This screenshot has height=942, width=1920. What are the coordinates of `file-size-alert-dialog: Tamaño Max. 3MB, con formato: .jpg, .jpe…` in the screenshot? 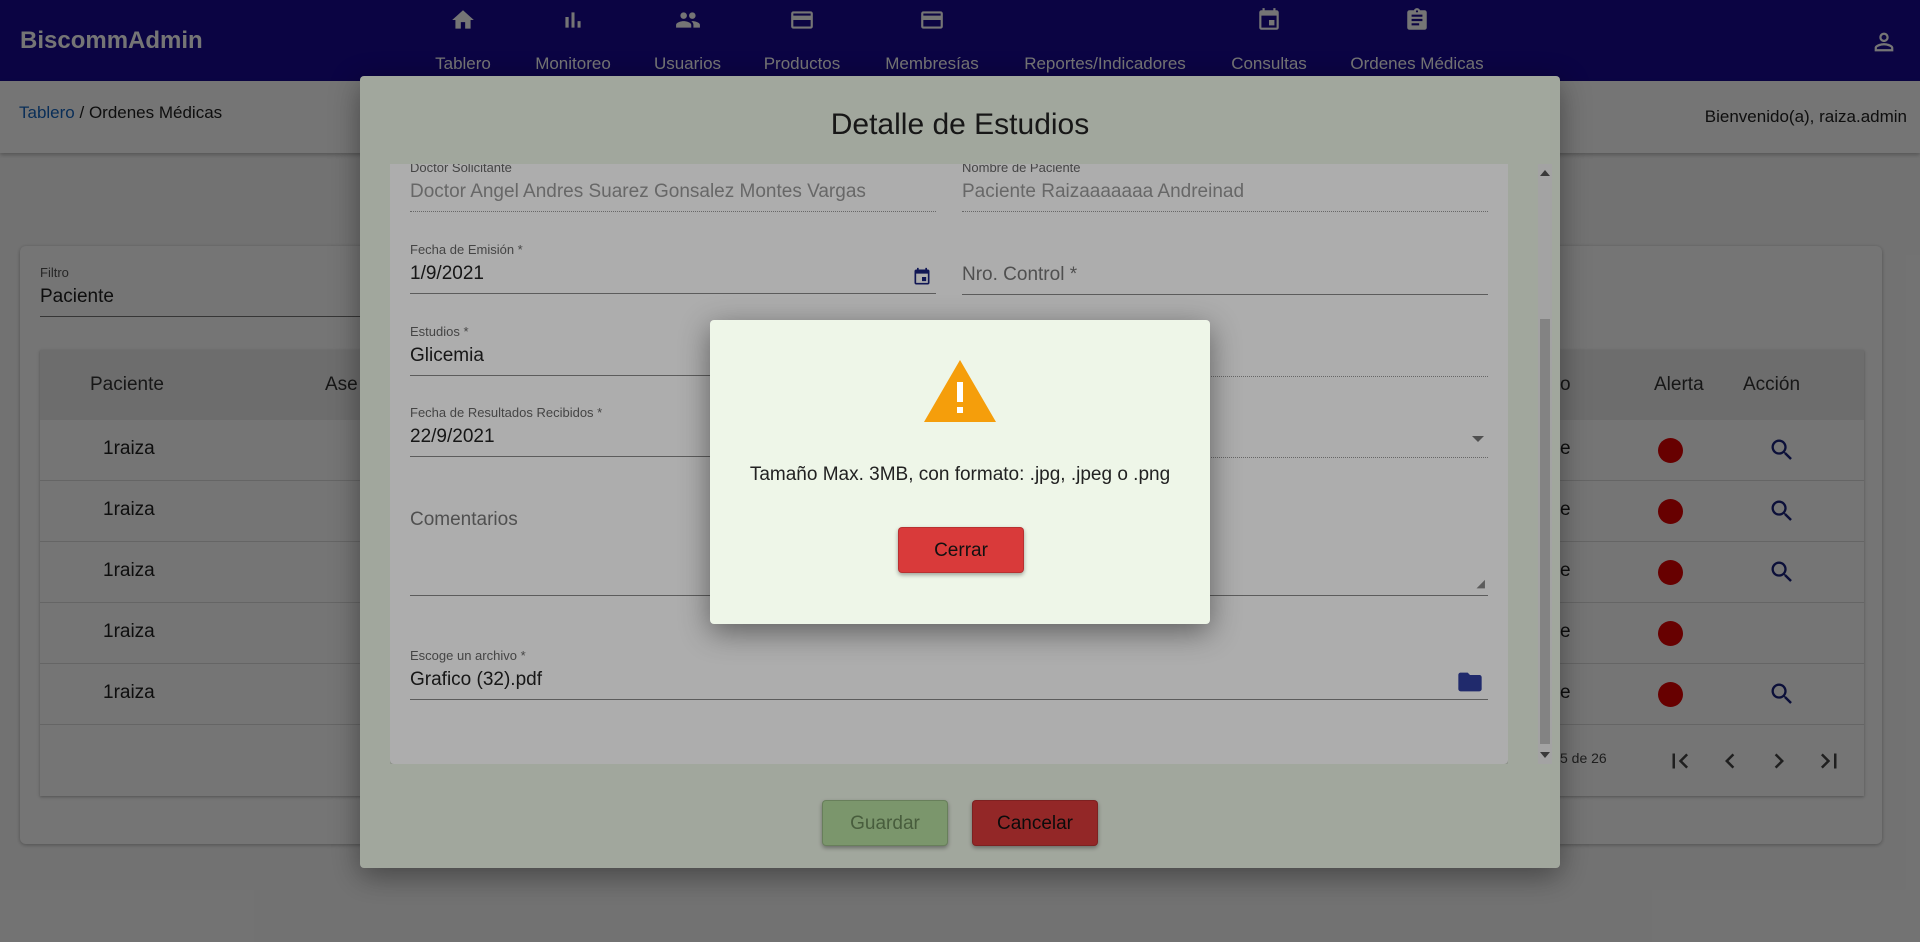 It's located at (960, 472).